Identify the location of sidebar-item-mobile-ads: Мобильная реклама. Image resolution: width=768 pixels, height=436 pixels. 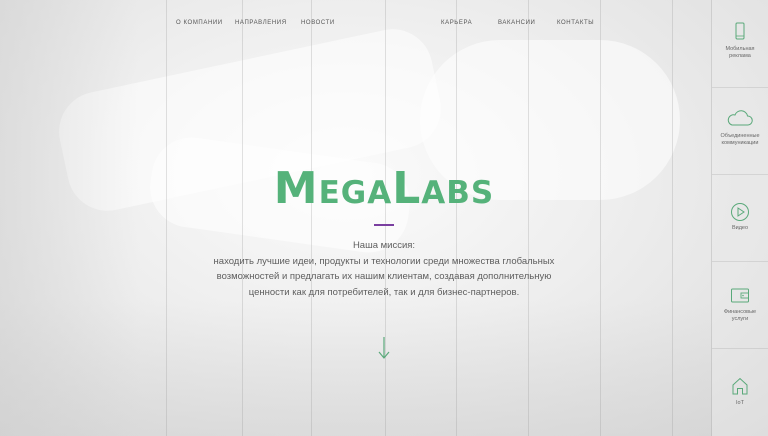
(740, 44).